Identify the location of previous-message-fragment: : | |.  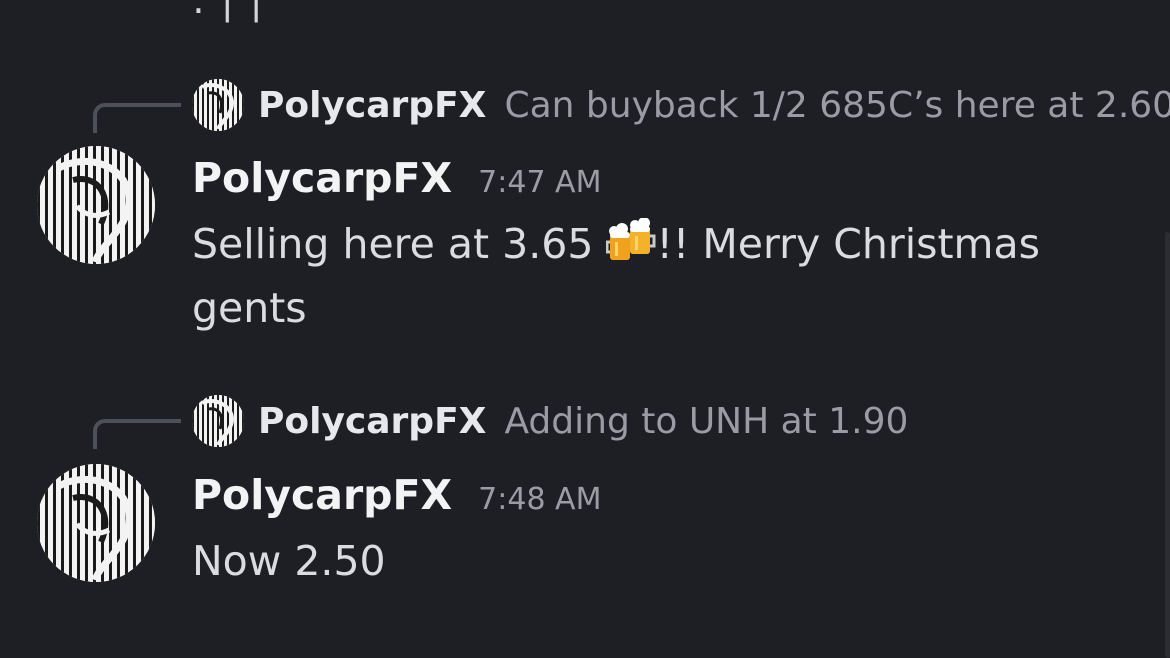
(228, 11).